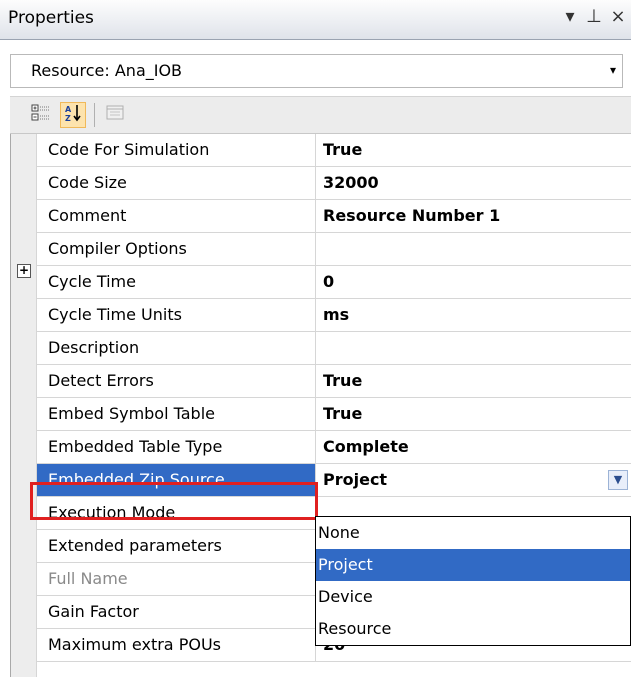  Describe the element at coordinates (94, 115) in the screenshot. I see `toolbar-separator` at that location.